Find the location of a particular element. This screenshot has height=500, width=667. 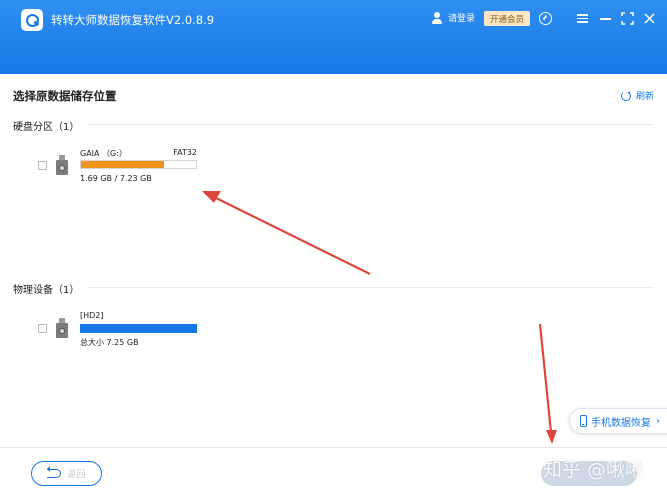

menu-icon is located at coordinates (582, 18).